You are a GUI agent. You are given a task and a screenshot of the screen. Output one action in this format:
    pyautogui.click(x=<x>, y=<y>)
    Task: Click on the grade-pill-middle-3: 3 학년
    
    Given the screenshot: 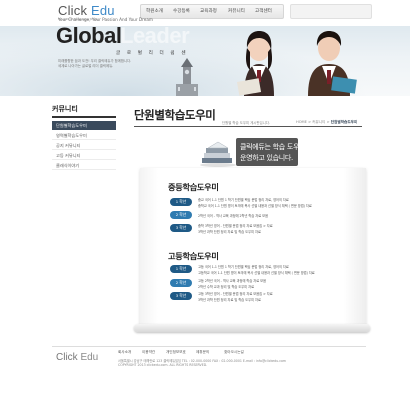 What is the action you would take?
    pyautogui.click(x=181, y=228)
    